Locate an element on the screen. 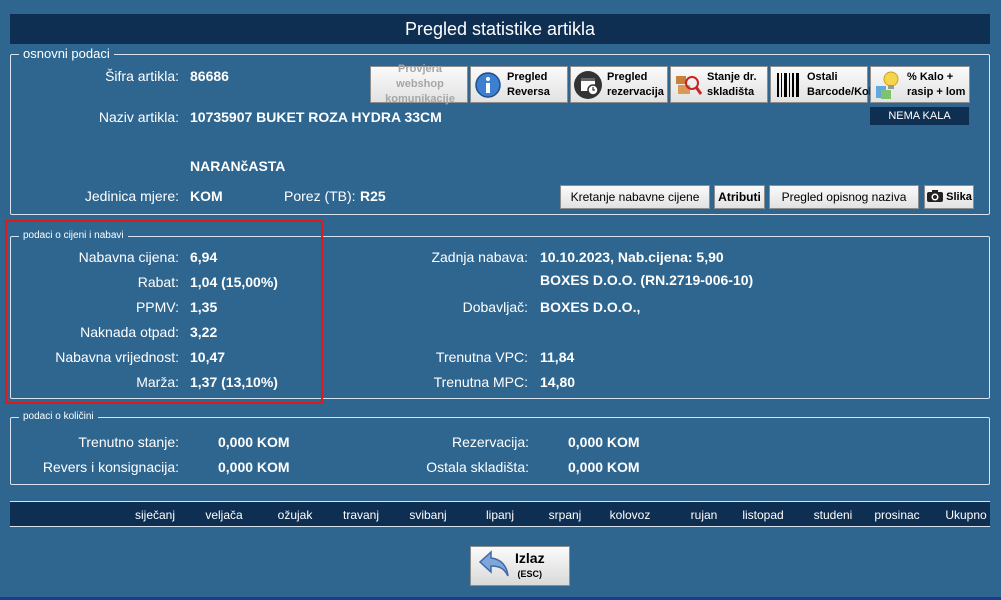  last-purchase-value-line1: 10.10.2023, Nab.cijena: 5,90 is located at coordinates (632, 257).